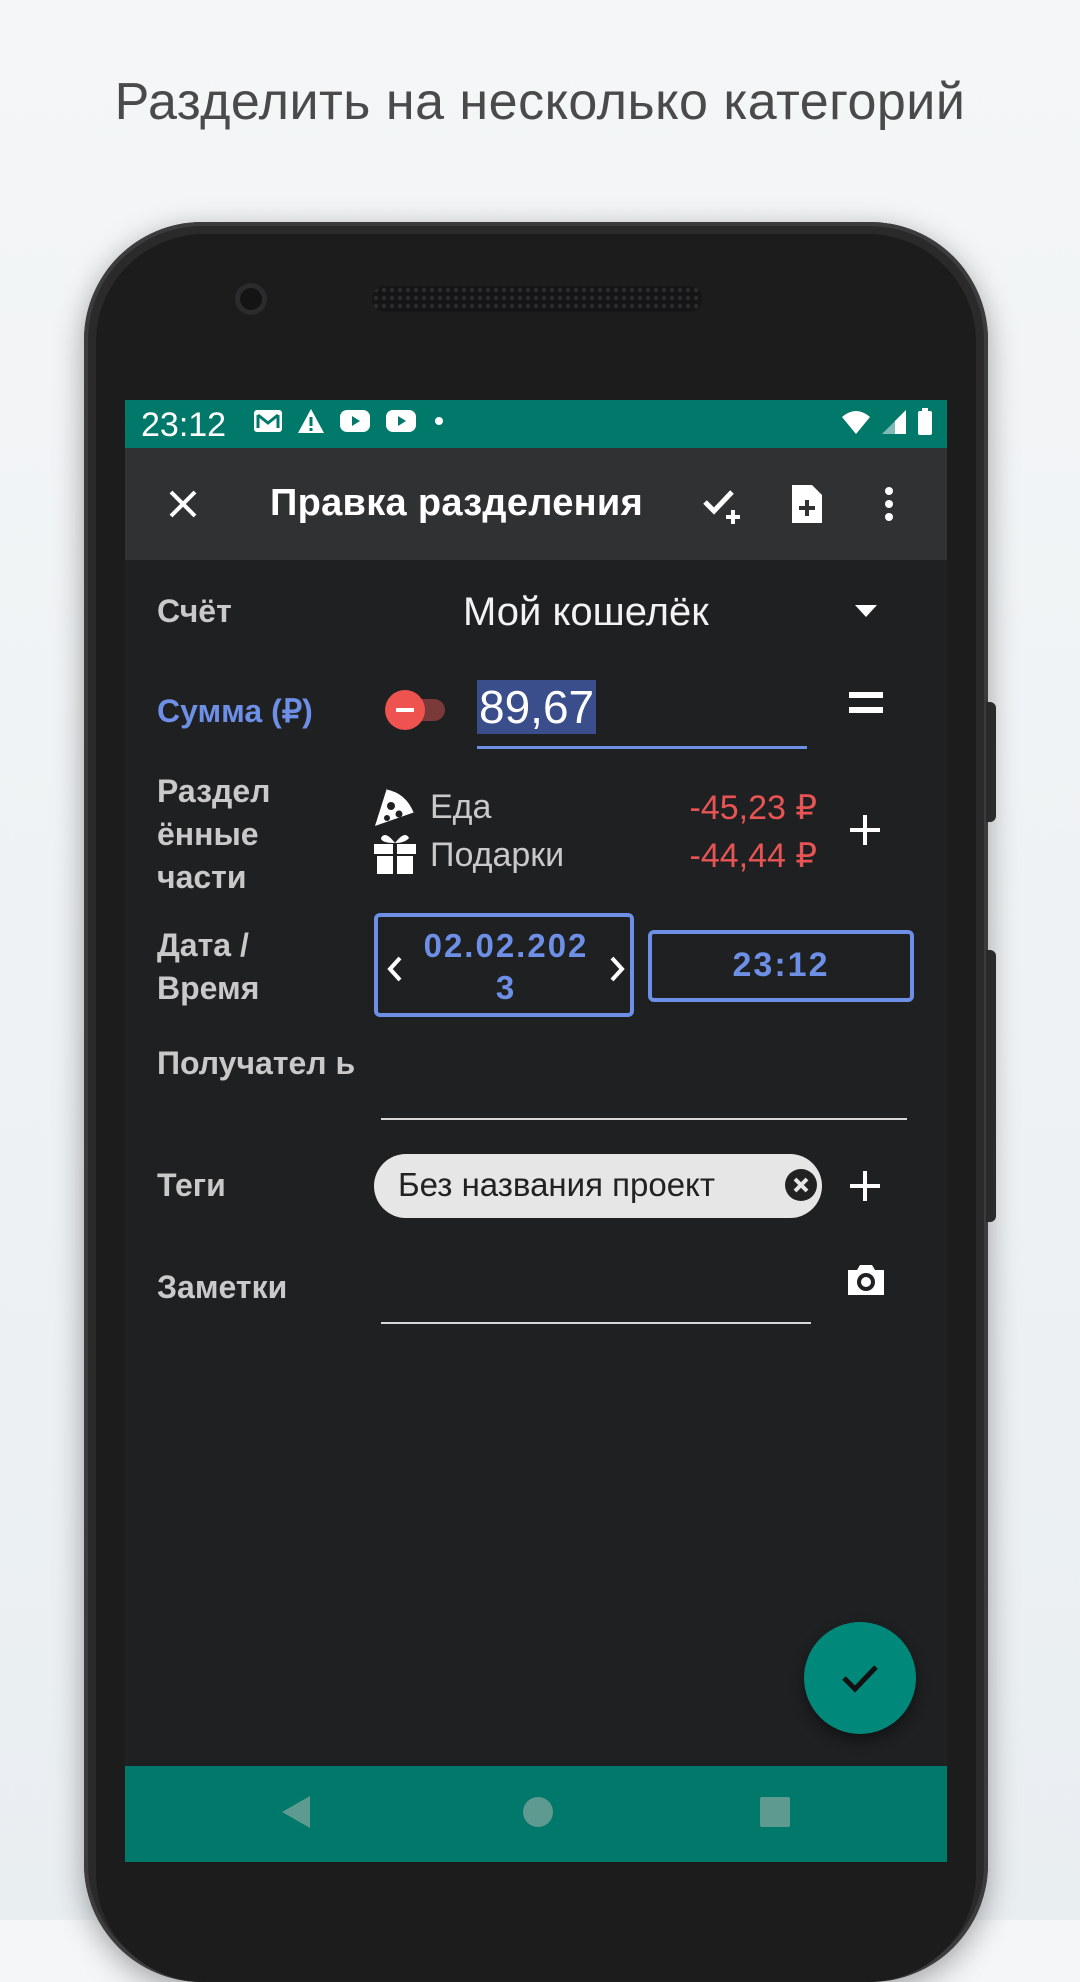 This screenshot has height=1982, width=1080. What do you see at coordinates (721, 507) in the screenshot?
I see `check-plus-icon` at bounding box center [721, 507].